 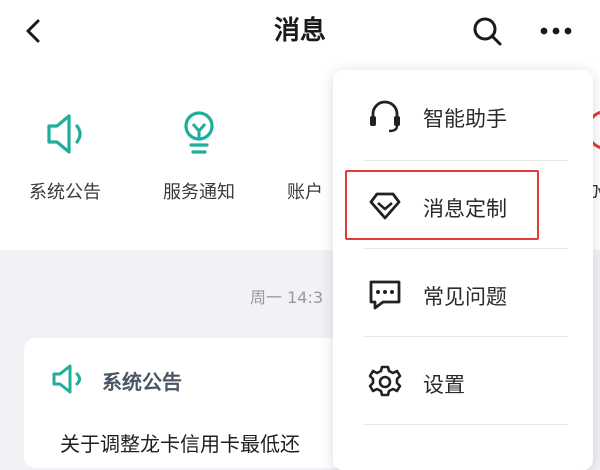 I want to click on menu-item-label: 常见问题, so click(x=465, y=297).